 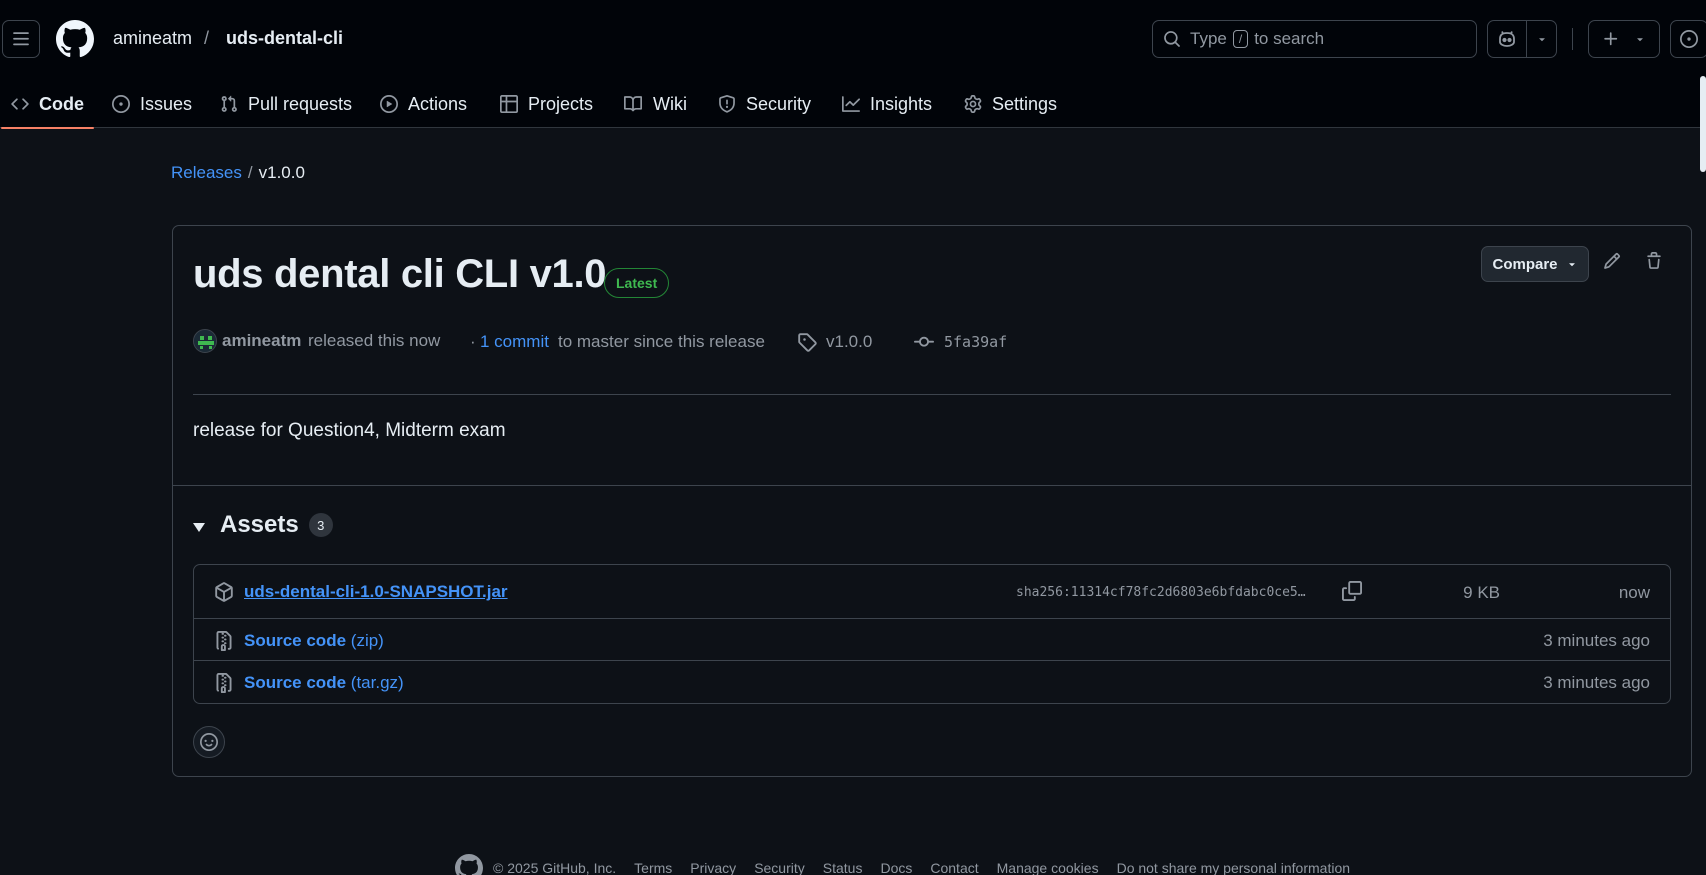 What do you see at coordinates (779, 867) in the screenshot?
I see `footer-link-security: Security` at bounding box center [779, 867].